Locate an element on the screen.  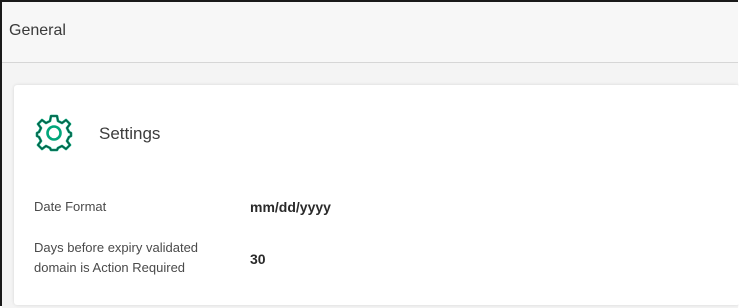
date-format-label: Date Format is located at coordinates (70, 206).